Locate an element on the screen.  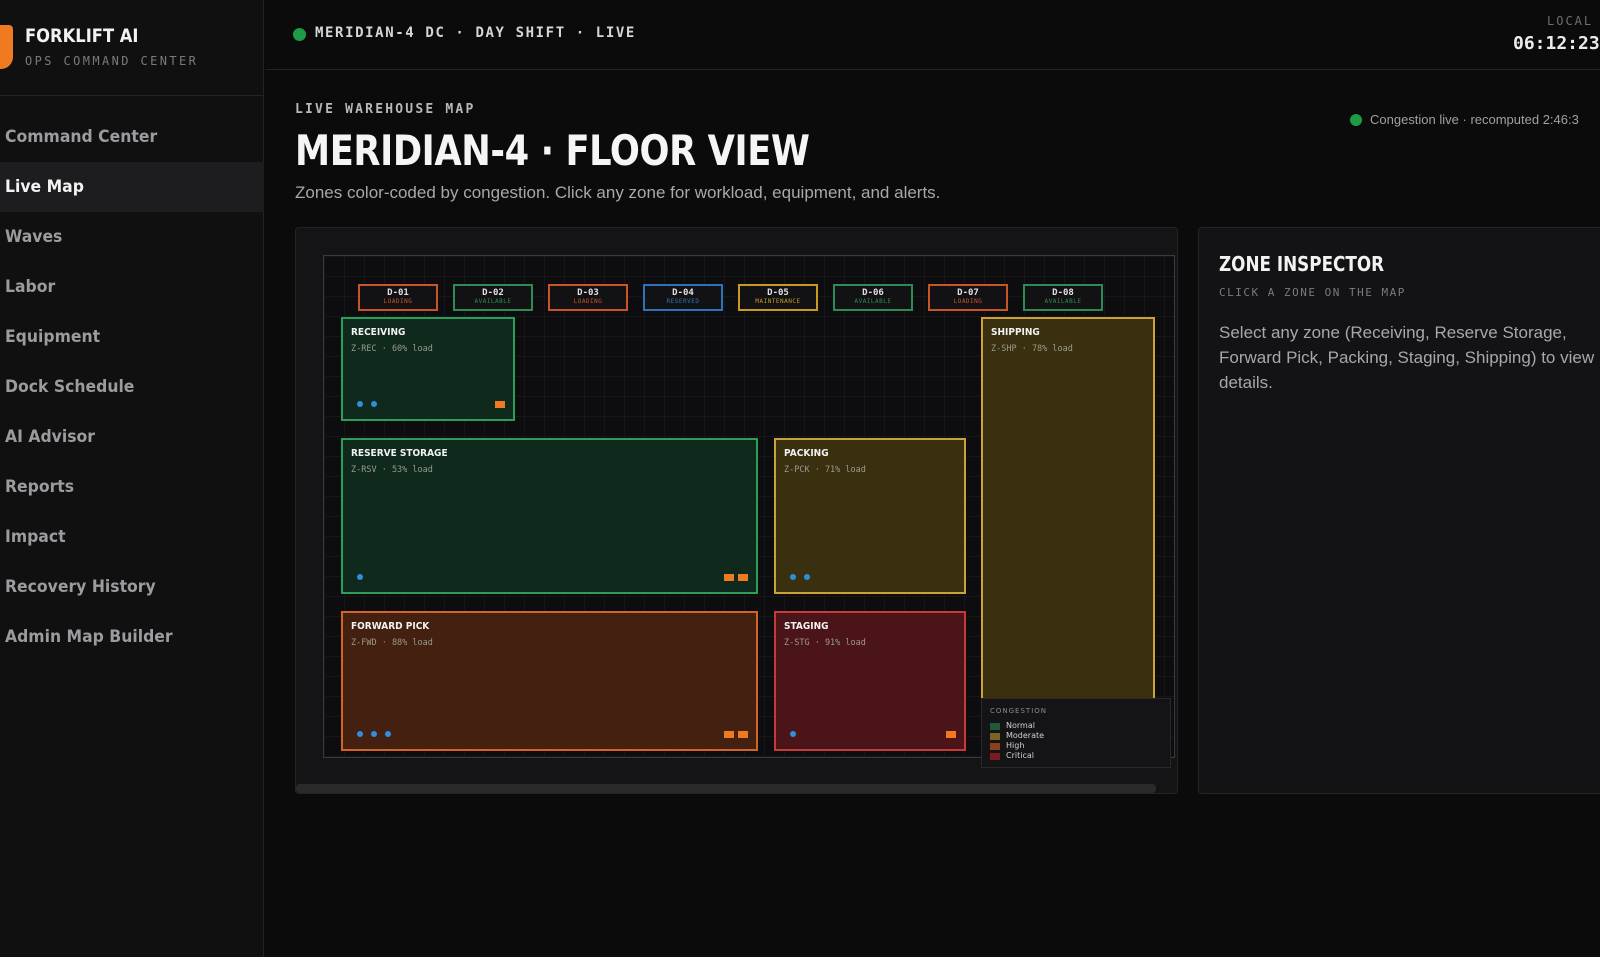
zone-load: Z-RSV · 53% load is located at coordinates (392, 470).